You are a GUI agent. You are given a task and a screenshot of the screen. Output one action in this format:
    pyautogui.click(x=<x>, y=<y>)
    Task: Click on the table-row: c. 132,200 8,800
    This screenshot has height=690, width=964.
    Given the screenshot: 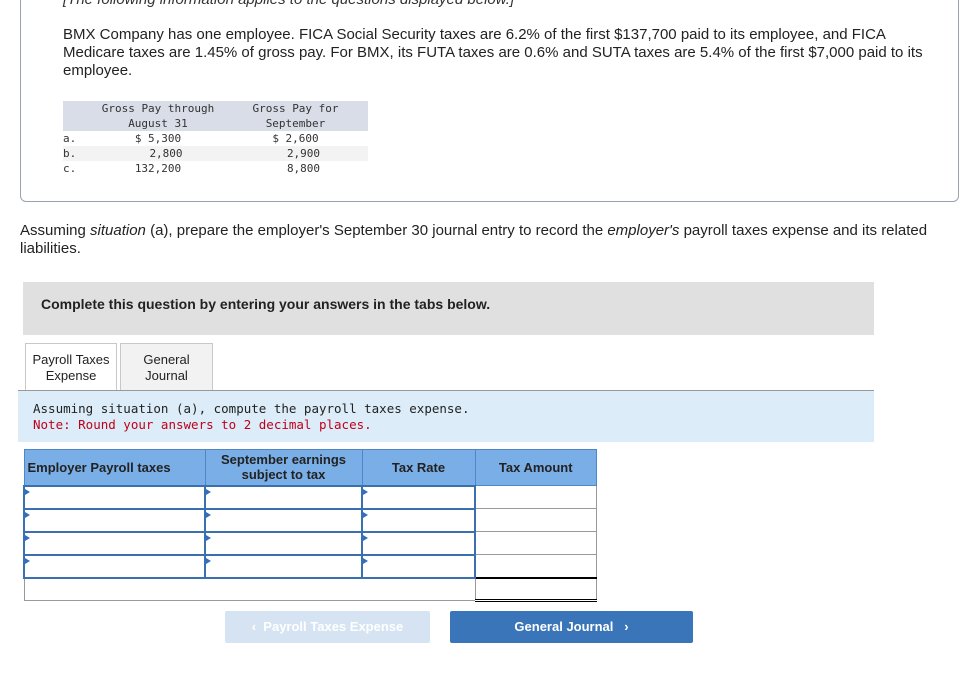 What is the action you would take?
    pyautogui.click(x=215, y=168)
    